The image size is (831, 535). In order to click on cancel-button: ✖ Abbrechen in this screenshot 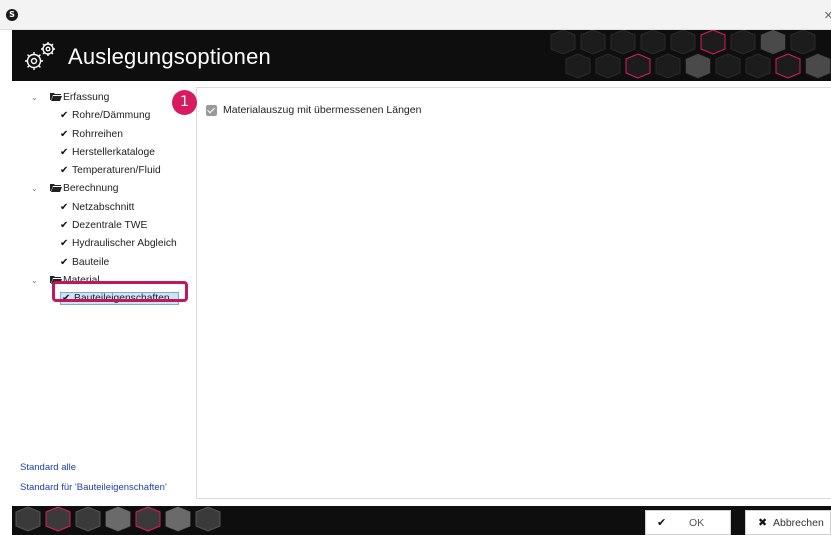, I will do `click(788, 522)`.